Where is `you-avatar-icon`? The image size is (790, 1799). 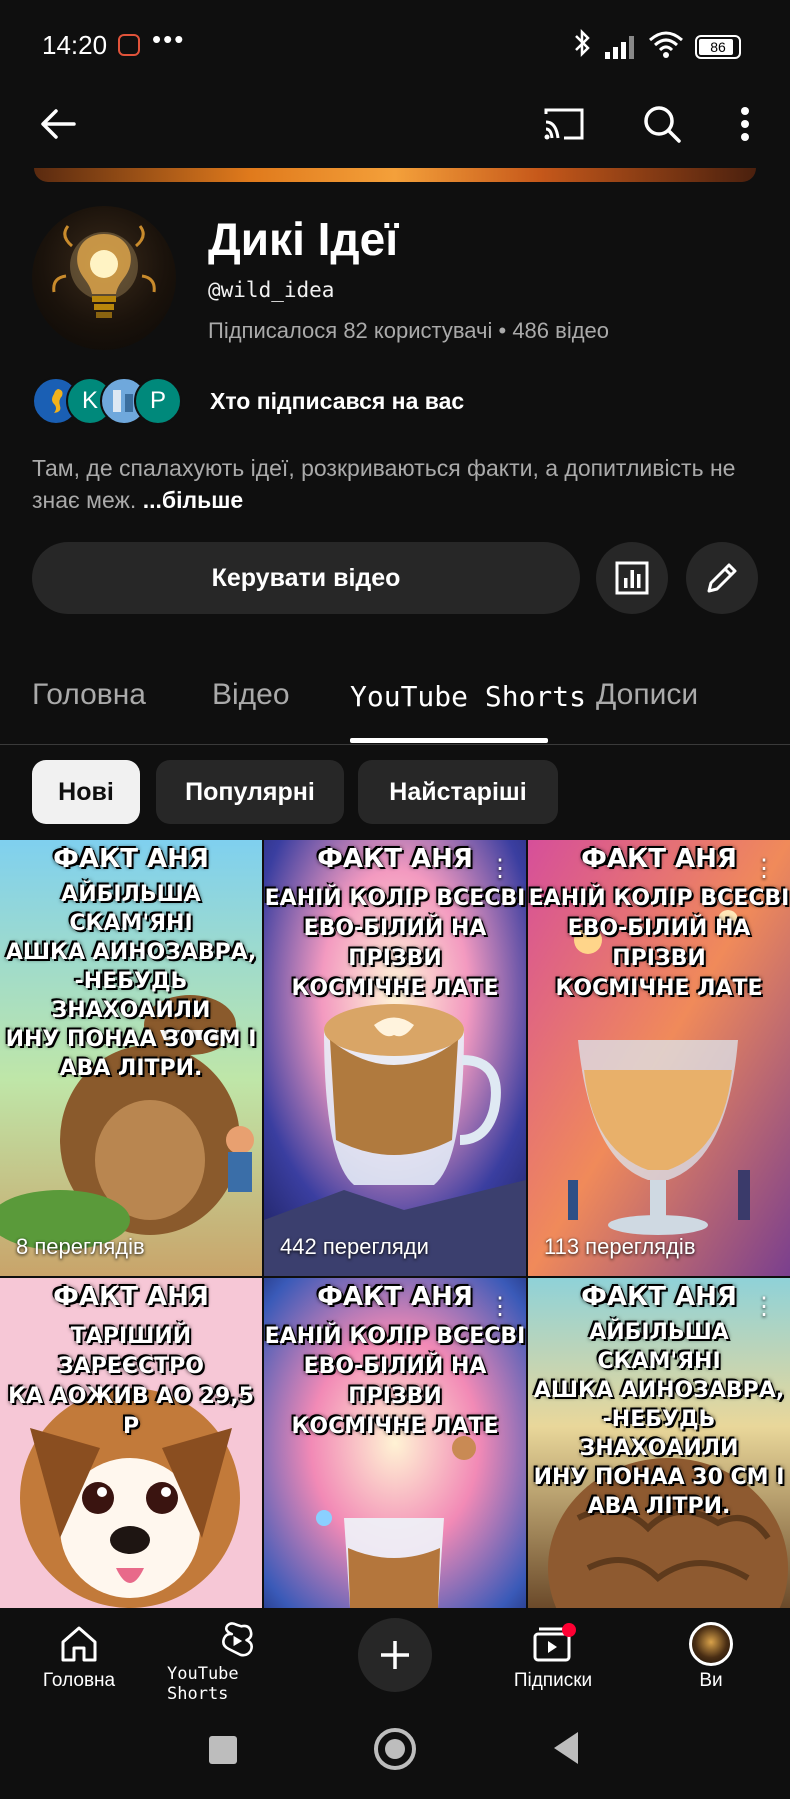
you-avatar-icon is located at coordinates (711, 1644).